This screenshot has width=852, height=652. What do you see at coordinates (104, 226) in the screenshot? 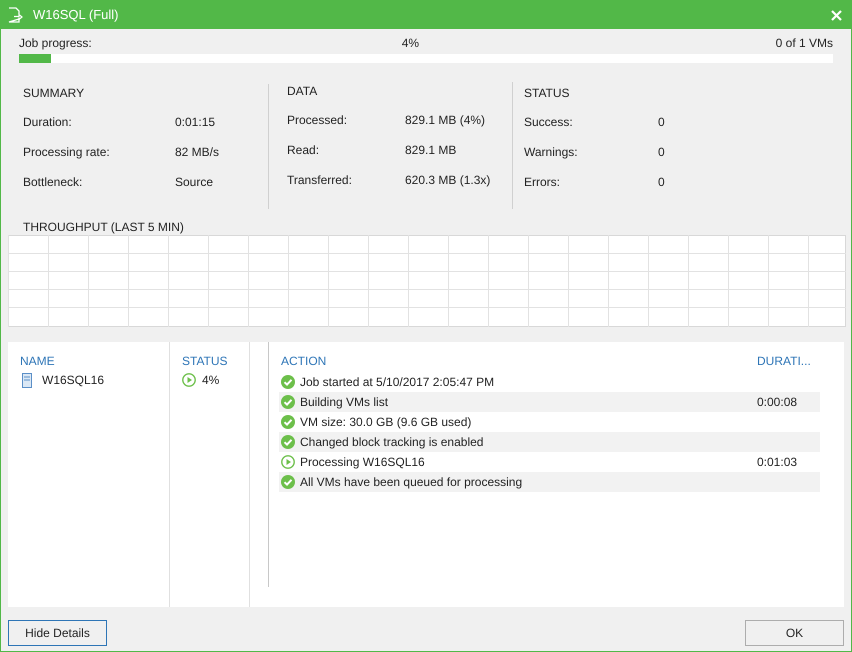
I see `throughput-heading: THROUGHPUT (LAST 5 MIN)` at bounding box center [104, 226].